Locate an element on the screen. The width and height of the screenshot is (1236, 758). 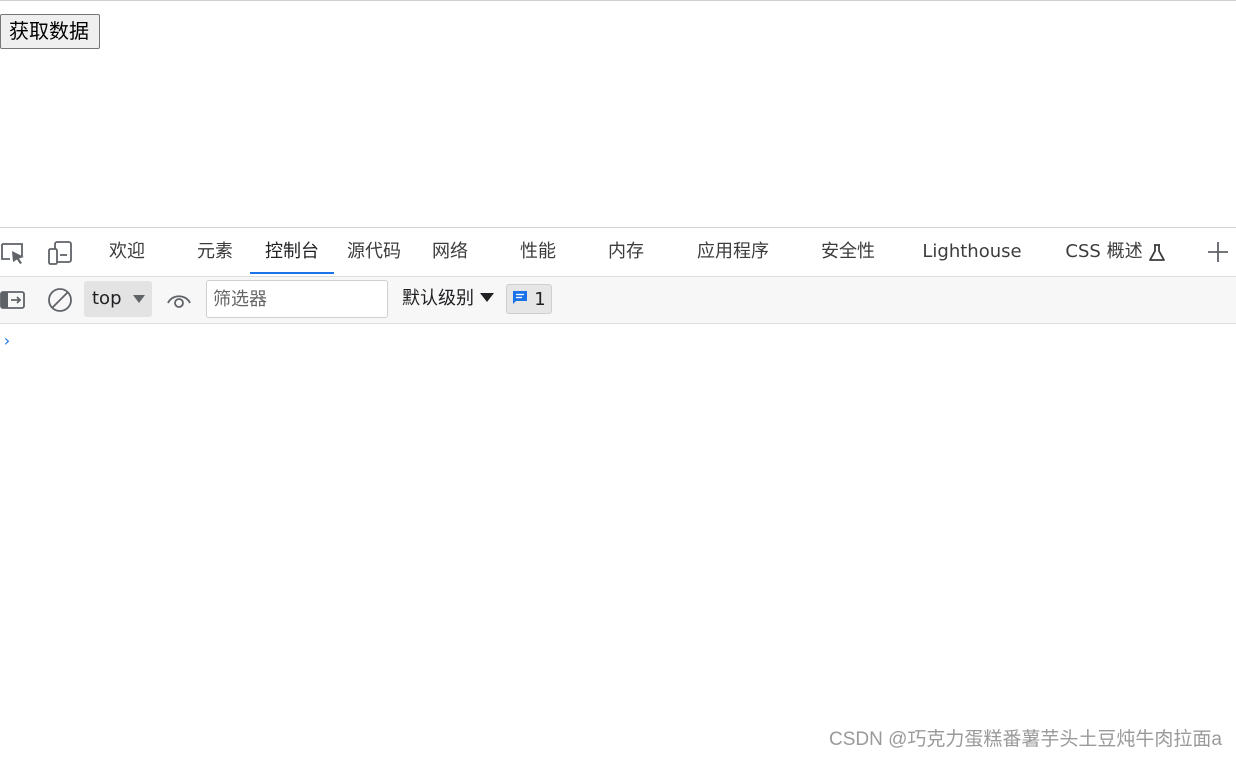
filter-input is located at coordinates (297, 299).